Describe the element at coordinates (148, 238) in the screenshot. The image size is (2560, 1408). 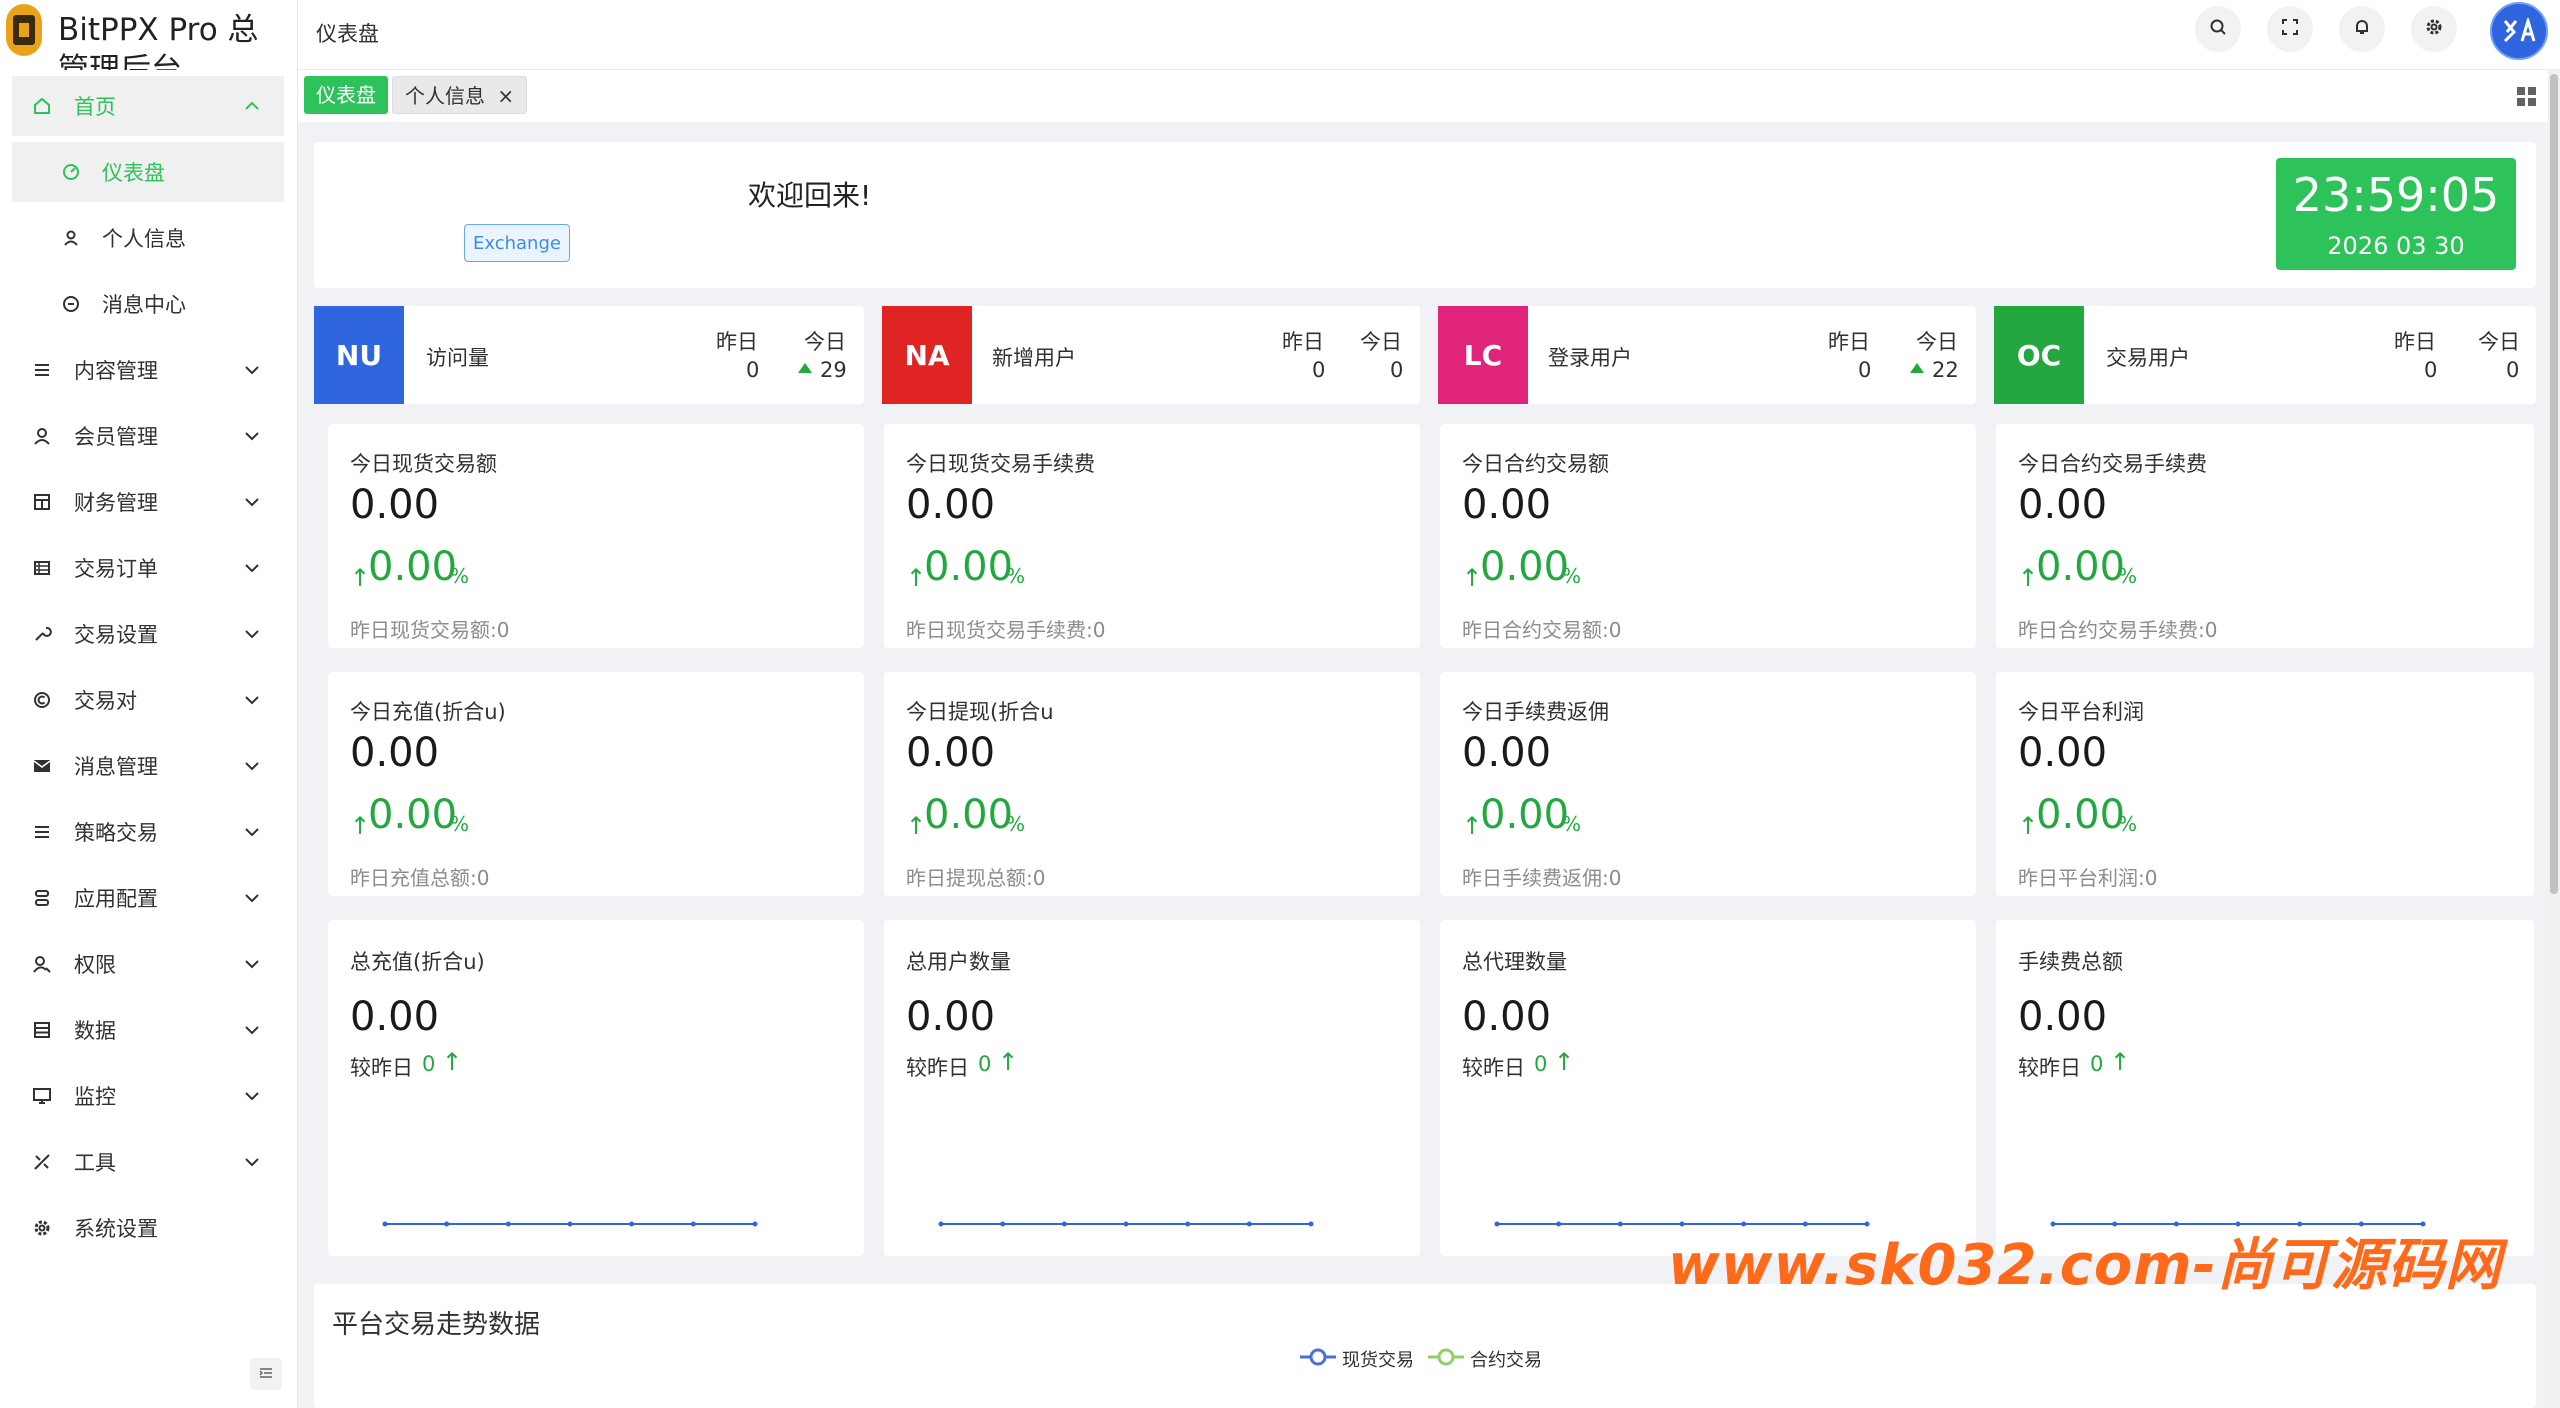
I see `sidebar-sub-profile: 个人信息` at that location.